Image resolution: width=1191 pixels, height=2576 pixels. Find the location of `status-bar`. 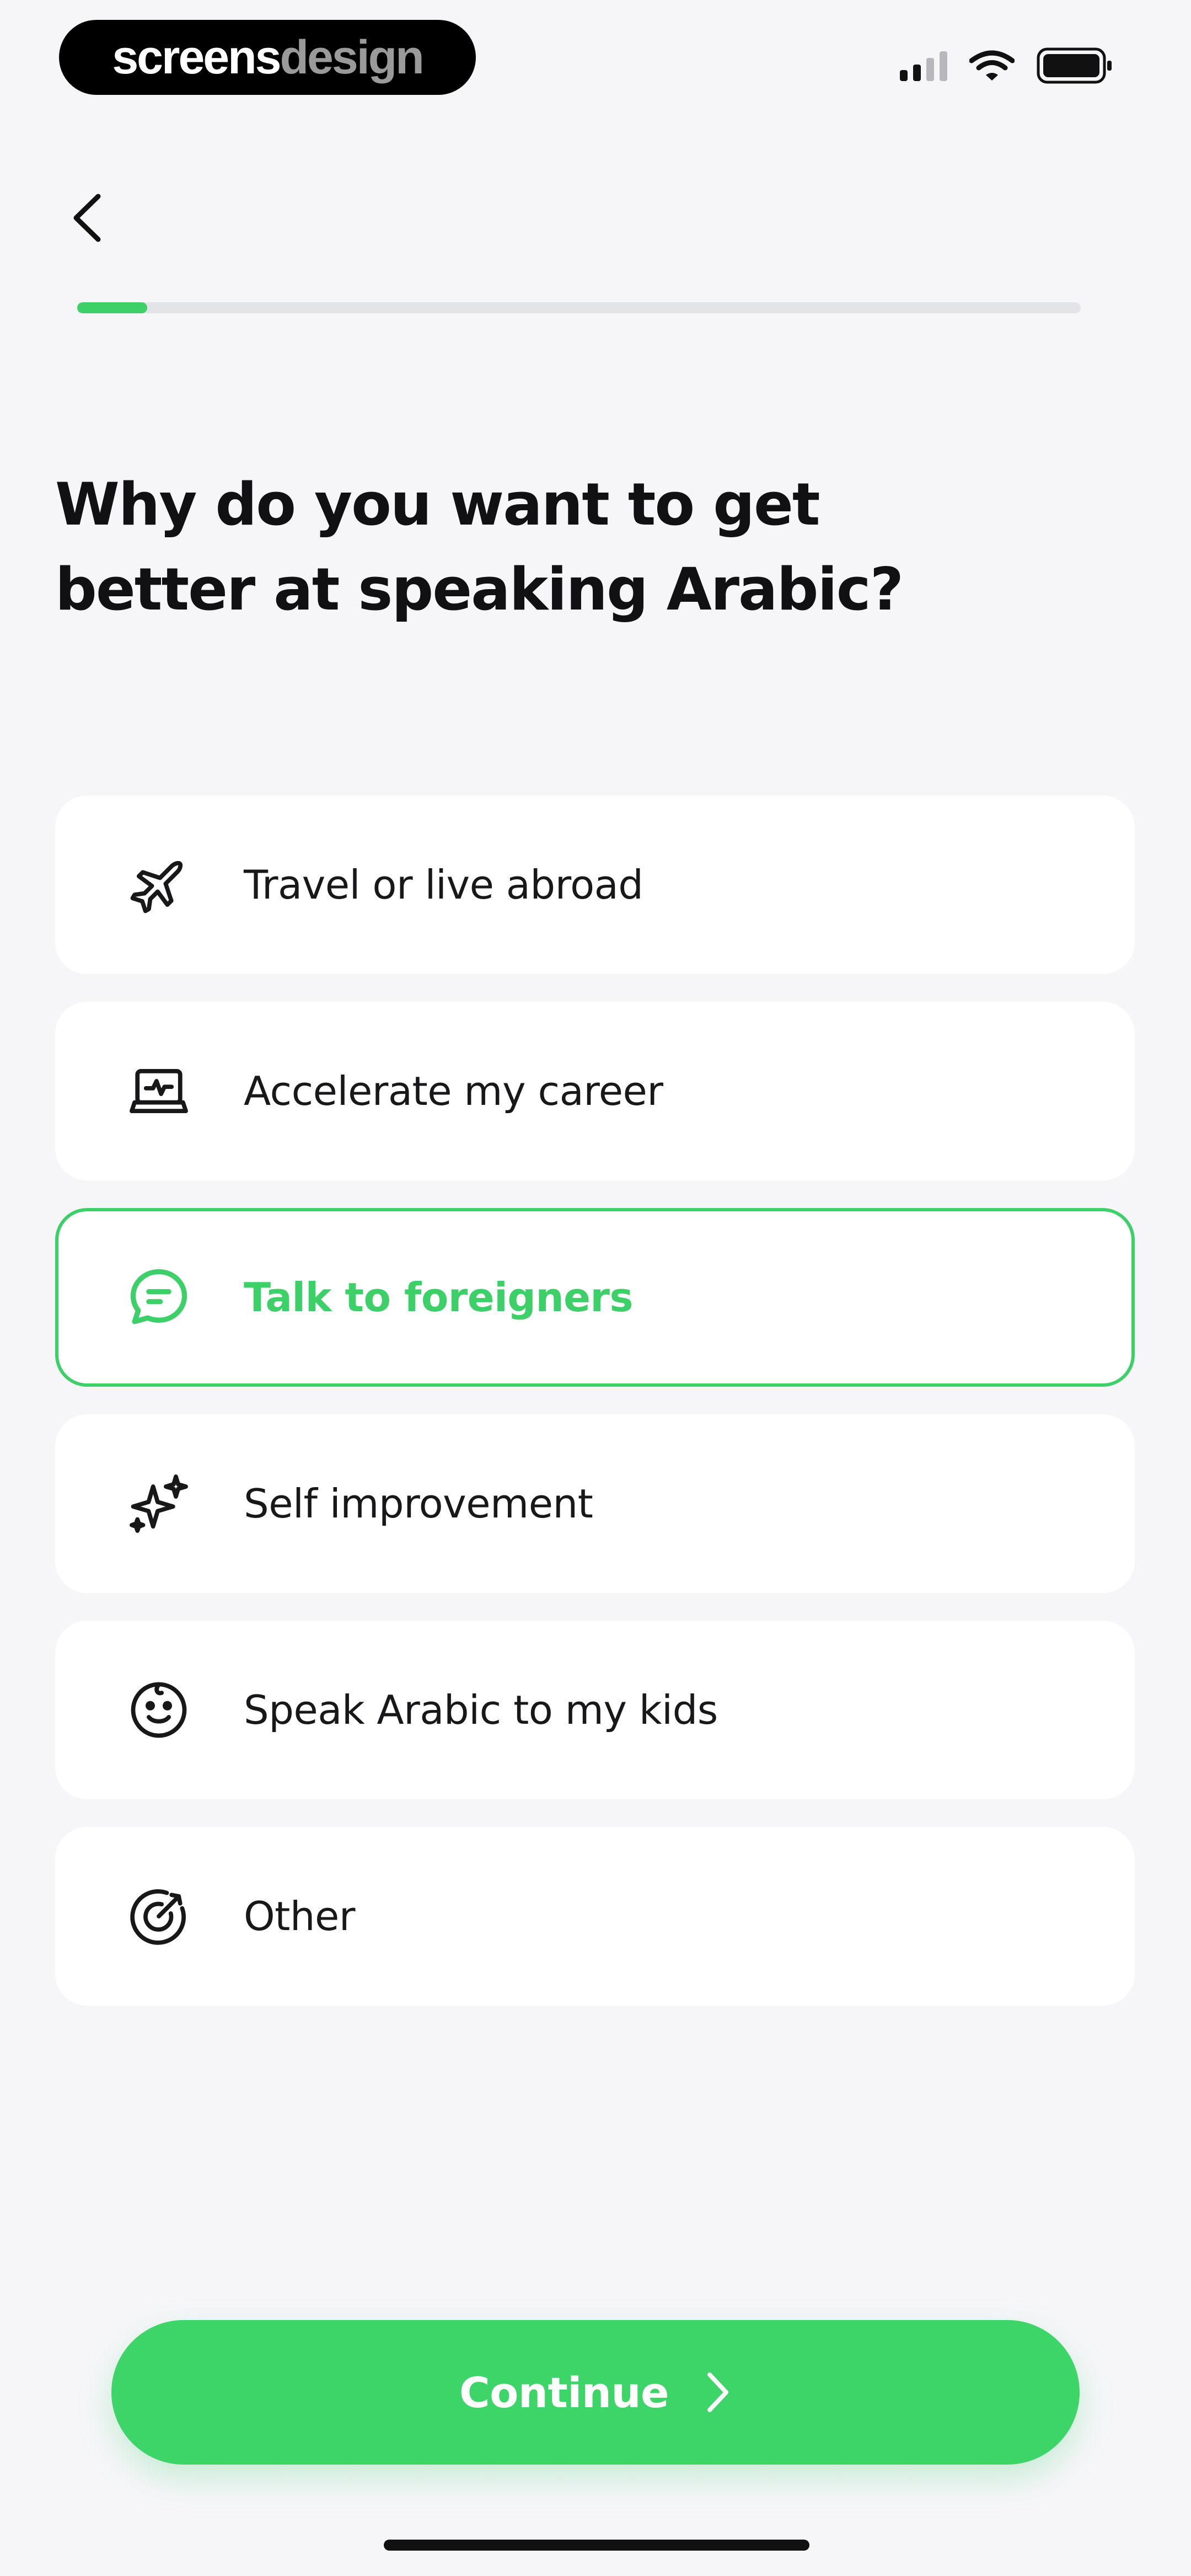

status-bar is located at coordinates (1007, 65).